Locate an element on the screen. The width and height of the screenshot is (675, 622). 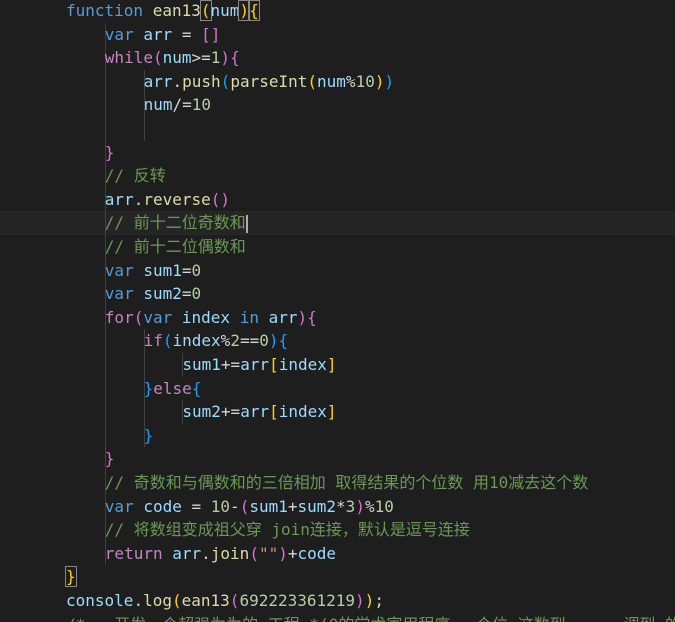
code-token: += is located at coordinates (230, 412).